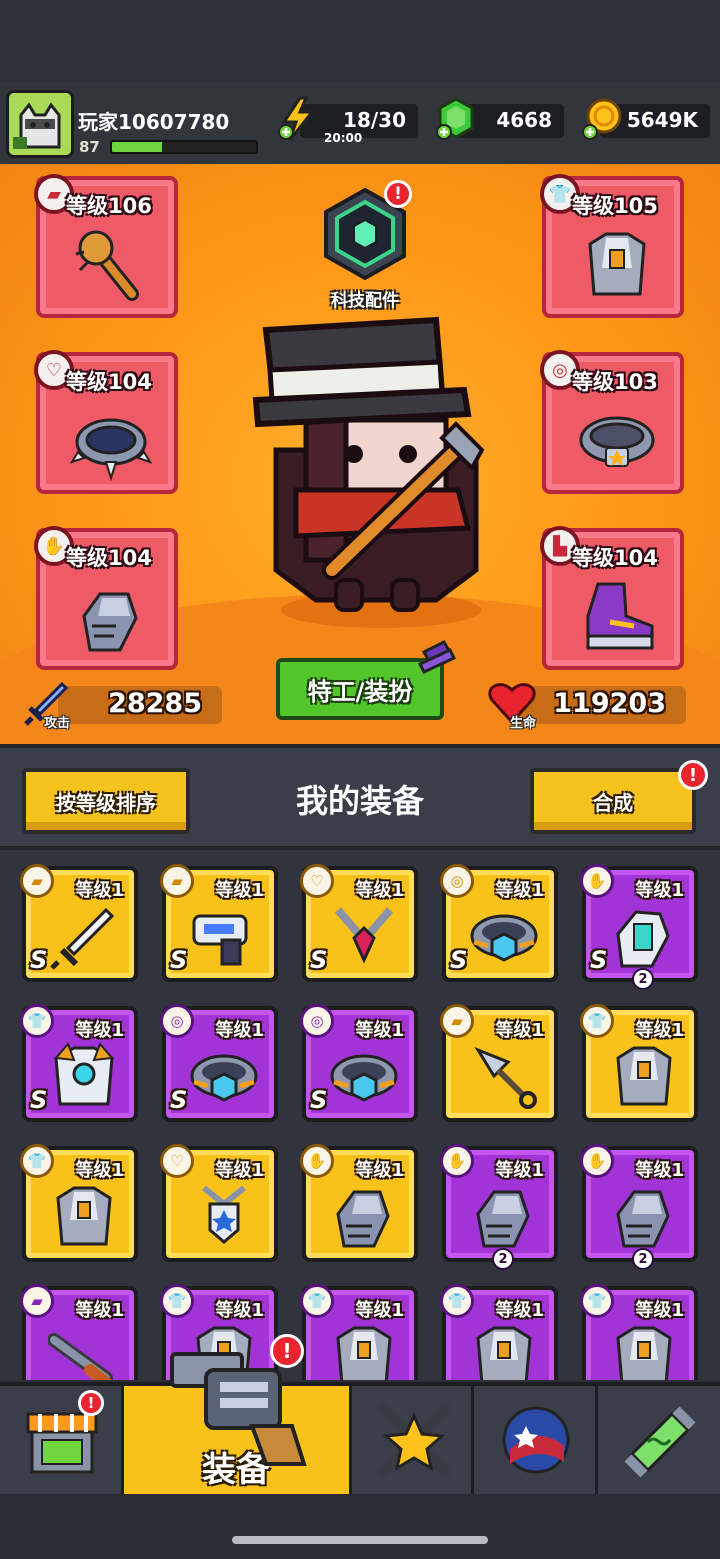  I want to click on equip-slot-necklace: ♡ 等级104, so click(106, 422).